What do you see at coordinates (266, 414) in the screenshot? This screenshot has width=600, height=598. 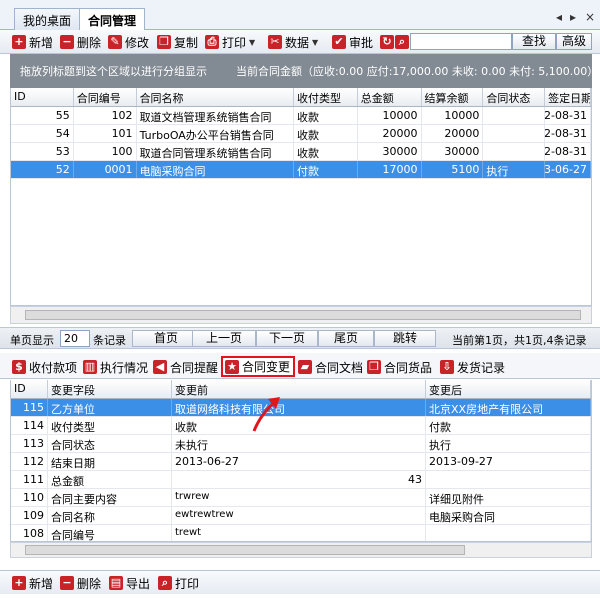 I see `annotation-arrow-icon` at bounding box center [266, 414].